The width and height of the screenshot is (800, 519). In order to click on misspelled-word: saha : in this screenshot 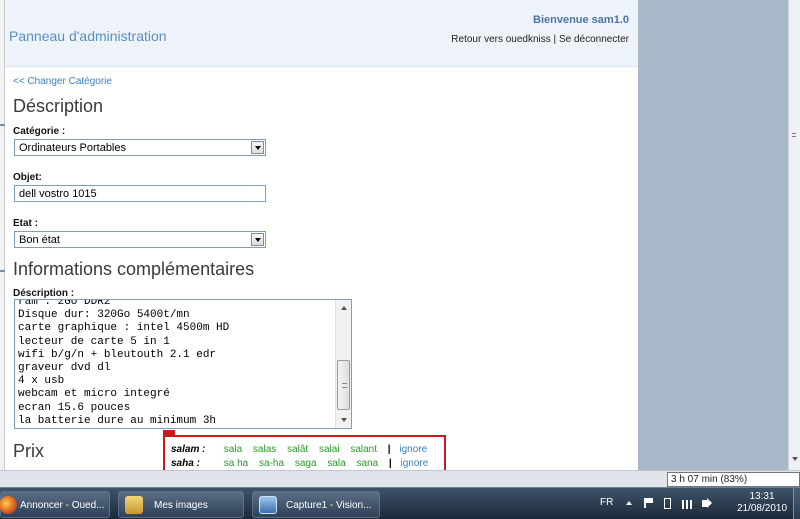, I will do `click(185, 463)`.